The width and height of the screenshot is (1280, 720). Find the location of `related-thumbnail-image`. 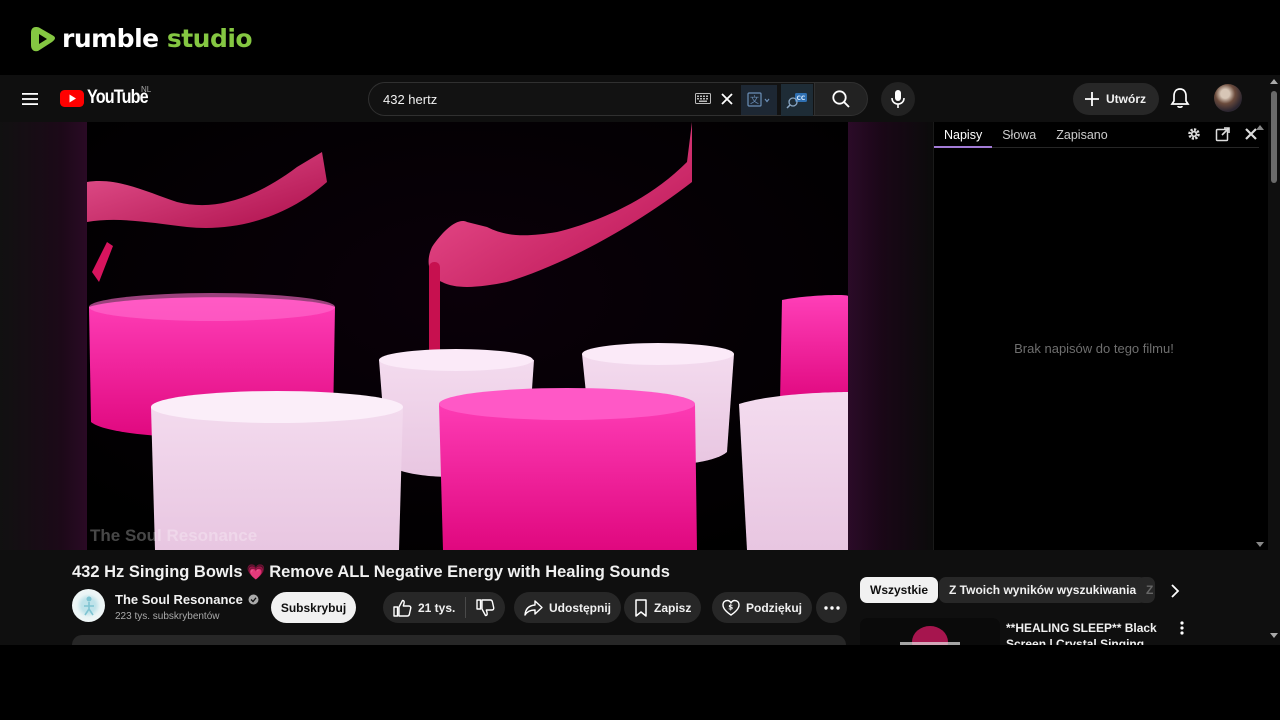

related-thumbnail-image is located at coordinates (930, 631).